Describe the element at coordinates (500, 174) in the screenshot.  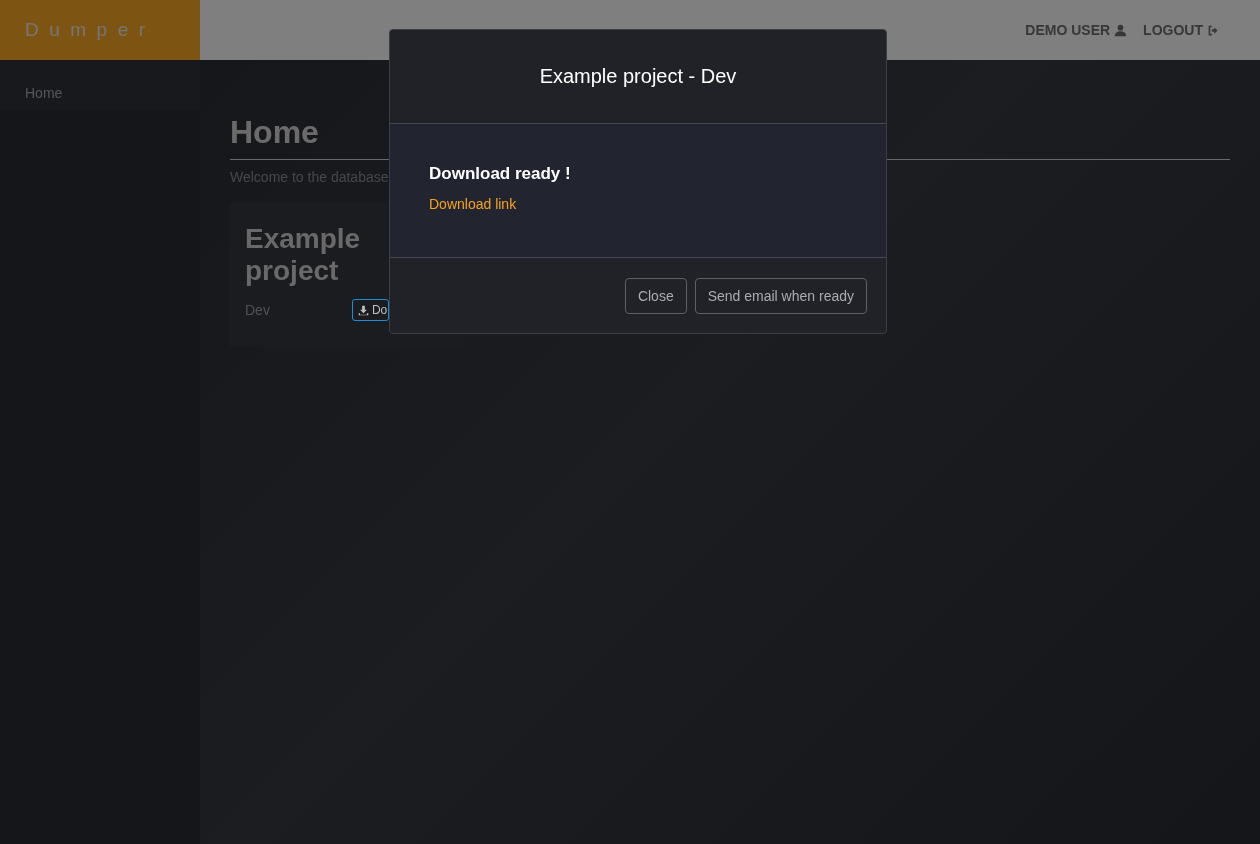
I see `download-heading: Download ready !` at that location.